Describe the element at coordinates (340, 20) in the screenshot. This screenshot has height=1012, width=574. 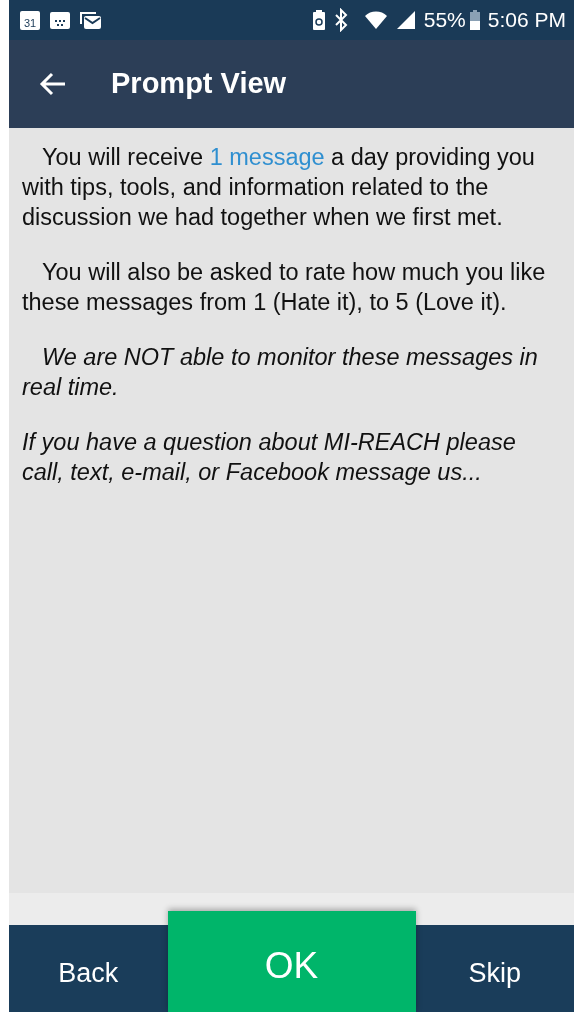
I see `bluetooth-icon` at that location.